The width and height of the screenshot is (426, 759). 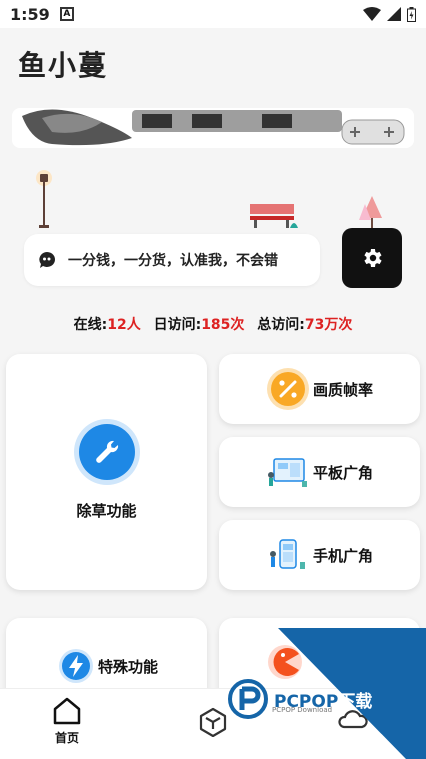 What do you see at coordinates (107, 325) in the screenshot?
I see `online-count: 在线:12人` at bounding box center [107, 325].